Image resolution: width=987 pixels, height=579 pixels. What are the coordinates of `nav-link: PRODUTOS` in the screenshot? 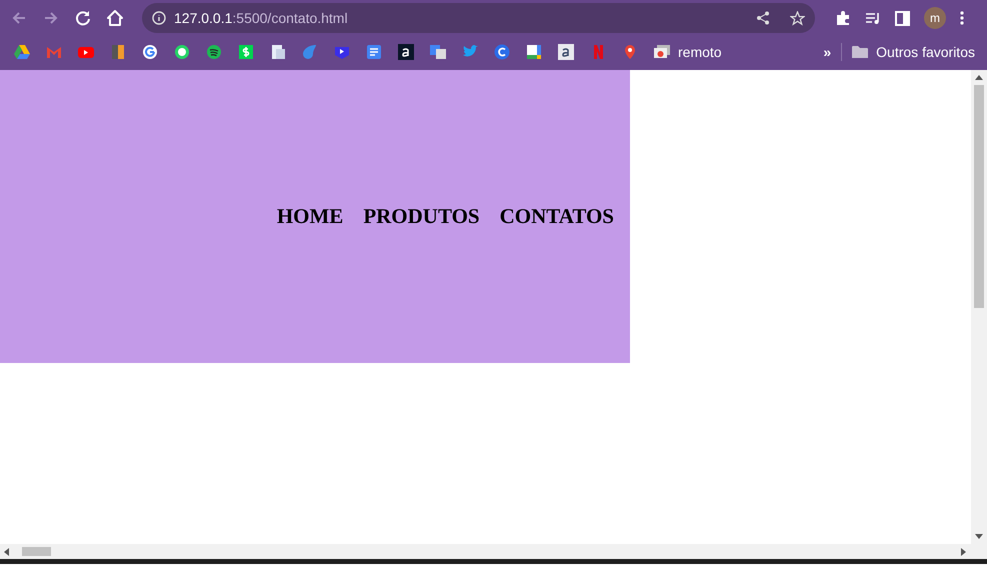 It's located at (421, 216).